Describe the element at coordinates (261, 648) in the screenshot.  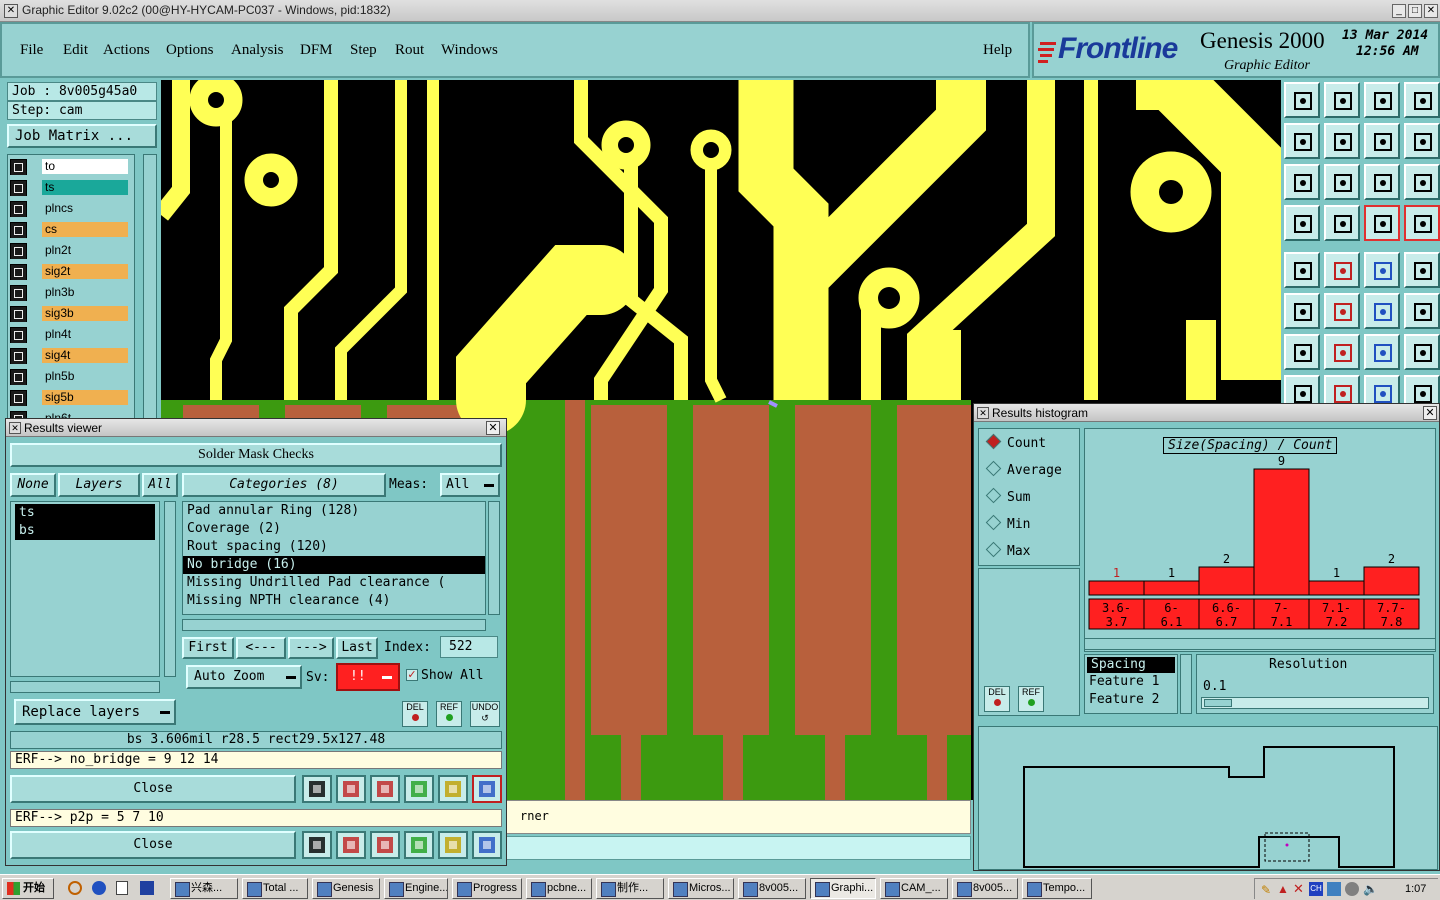
I see `prev-button: <---` at that location.